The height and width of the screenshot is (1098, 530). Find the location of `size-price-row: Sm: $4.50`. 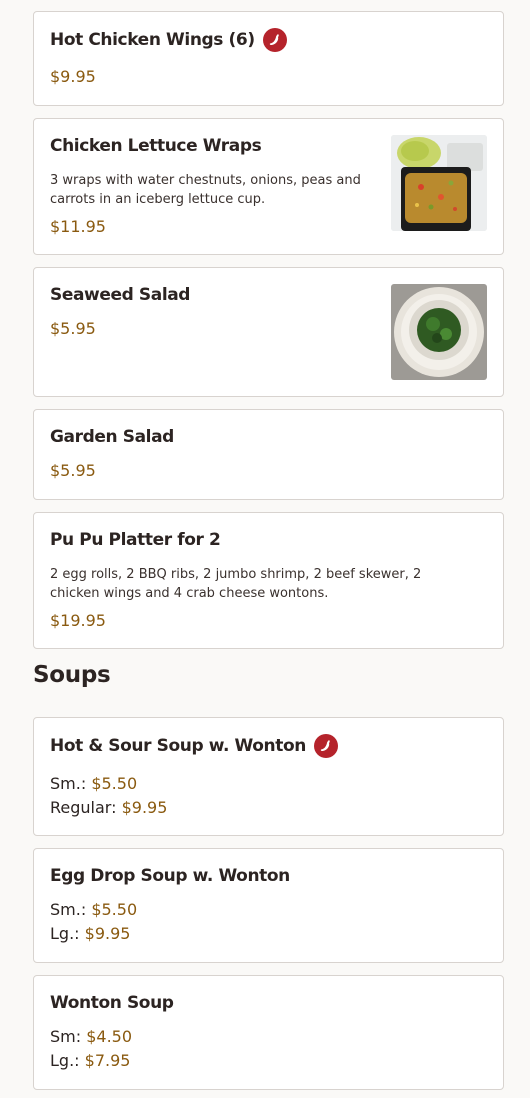

size-price-row: Sm: $4.50 is located at coordinates (268, 1037).